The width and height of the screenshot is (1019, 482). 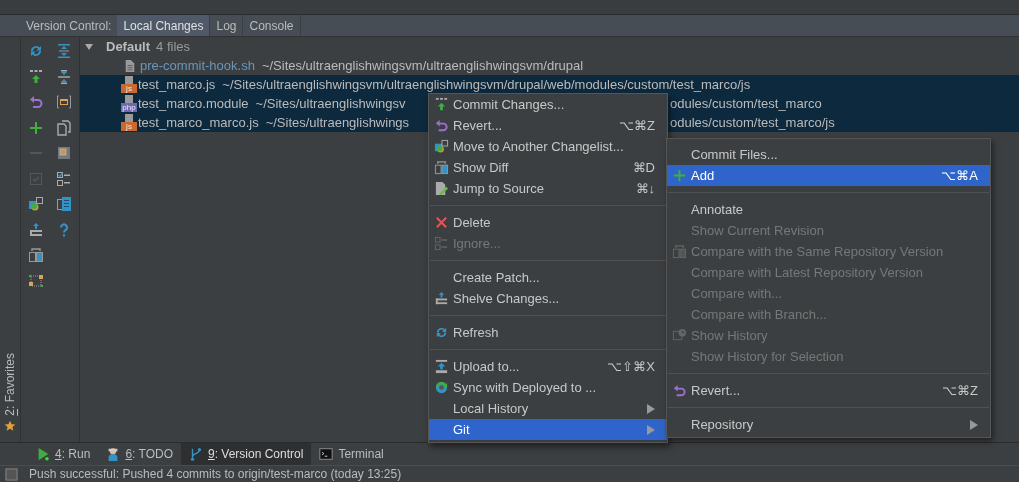 What do you see at coordinates (128, 46) in the screenshot?
I see `changelist-name: Default` at bounding box center [128, 46].